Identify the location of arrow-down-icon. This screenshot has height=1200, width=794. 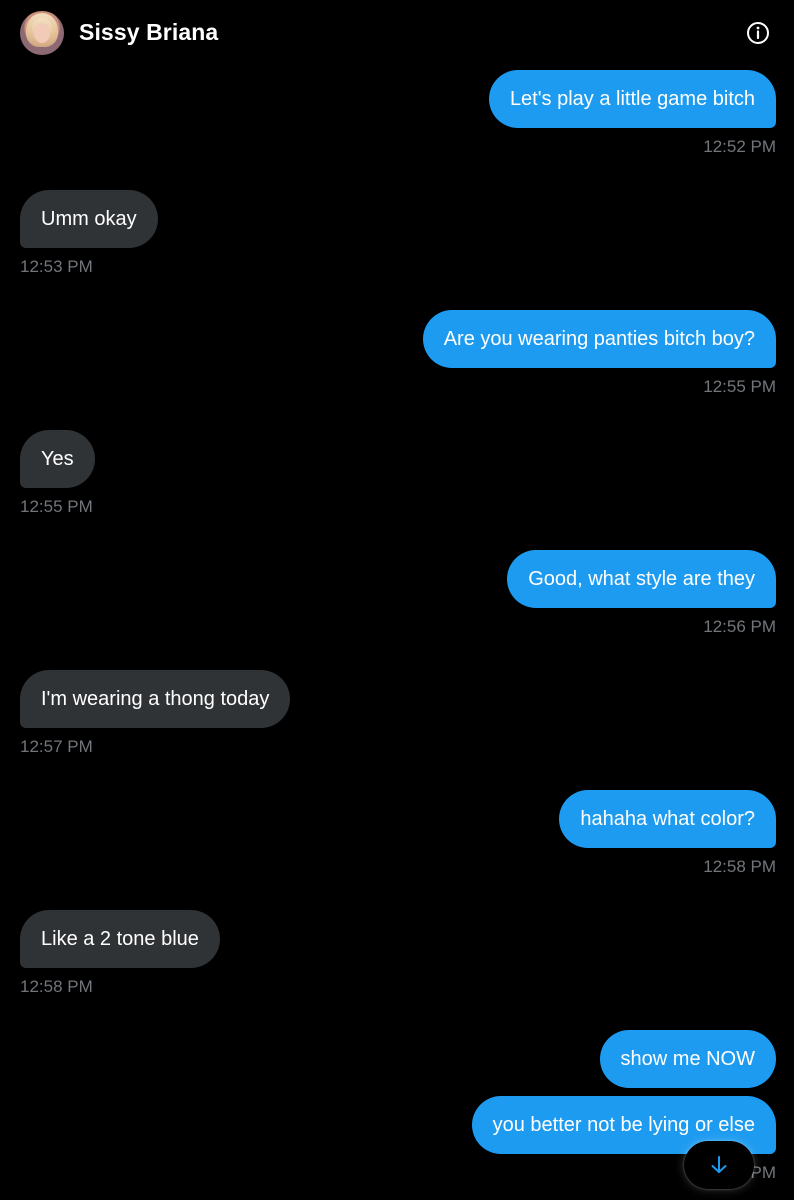
(719, 1164).